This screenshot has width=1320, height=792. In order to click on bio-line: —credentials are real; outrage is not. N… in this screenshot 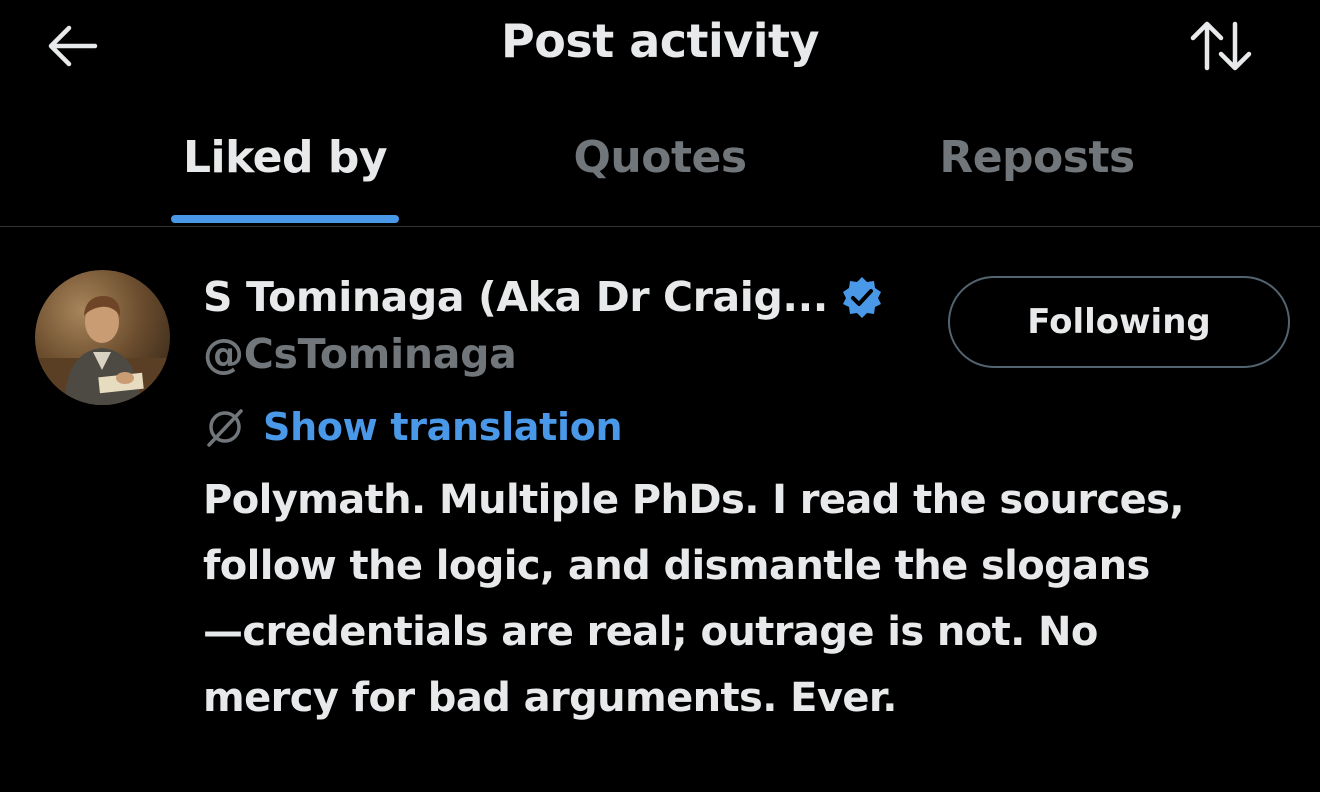, I will do `click(650, 632)`.